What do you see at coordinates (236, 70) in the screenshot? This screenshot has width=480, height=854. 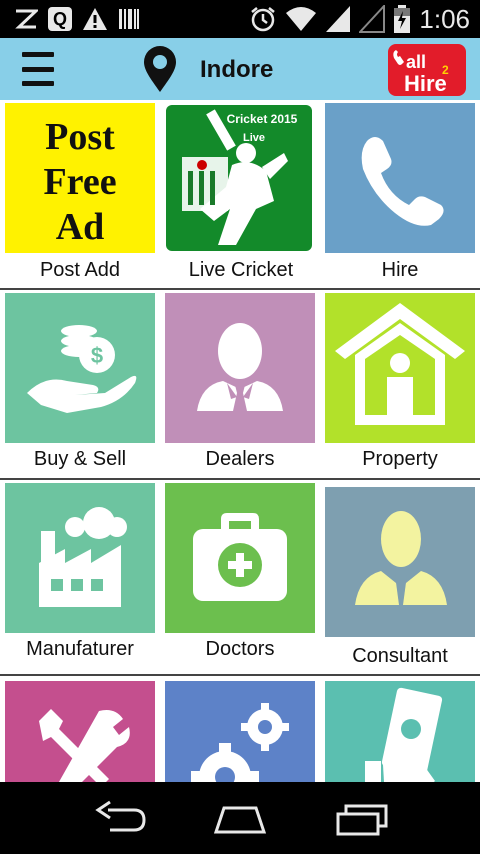 I see `city-name: Indore` at bounding box center [236, 70].